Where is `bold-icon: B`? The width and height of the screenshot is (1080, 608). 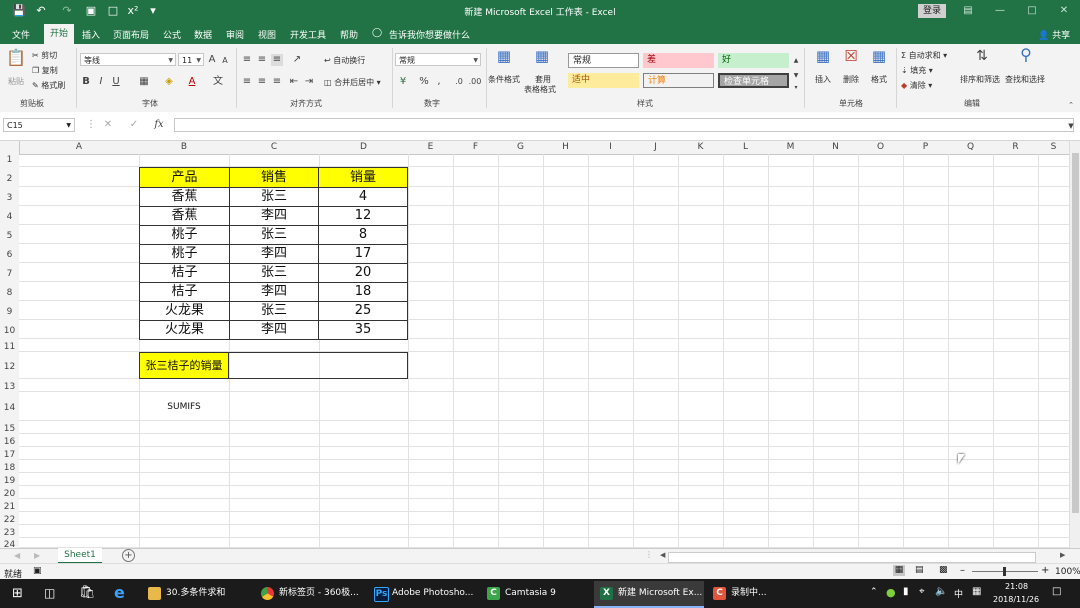
bold-icon: B is located at coordinates (86, 82).